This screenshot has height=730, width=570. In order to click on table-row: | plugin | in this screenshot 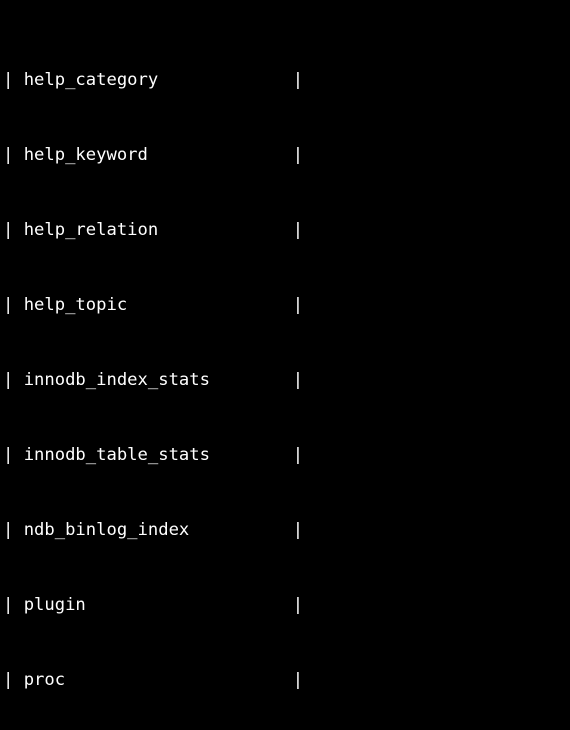, I will do `click(153, 605)`.